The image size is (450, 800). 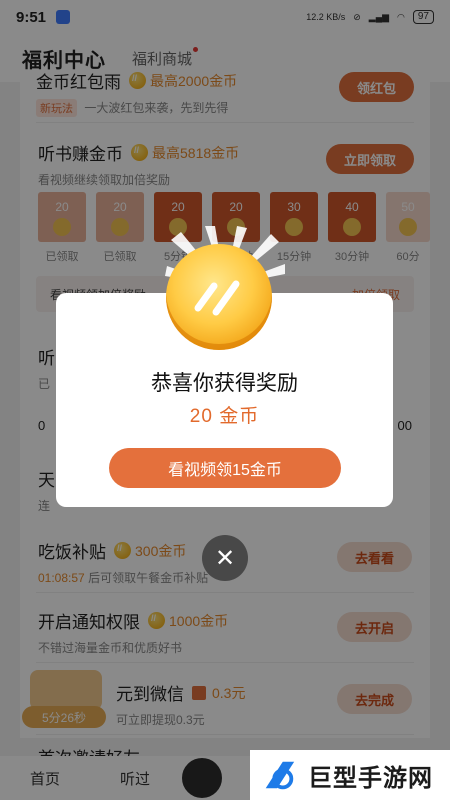 I want to click on watermark-text: 巨型手游网, so click(x=370, y=778).